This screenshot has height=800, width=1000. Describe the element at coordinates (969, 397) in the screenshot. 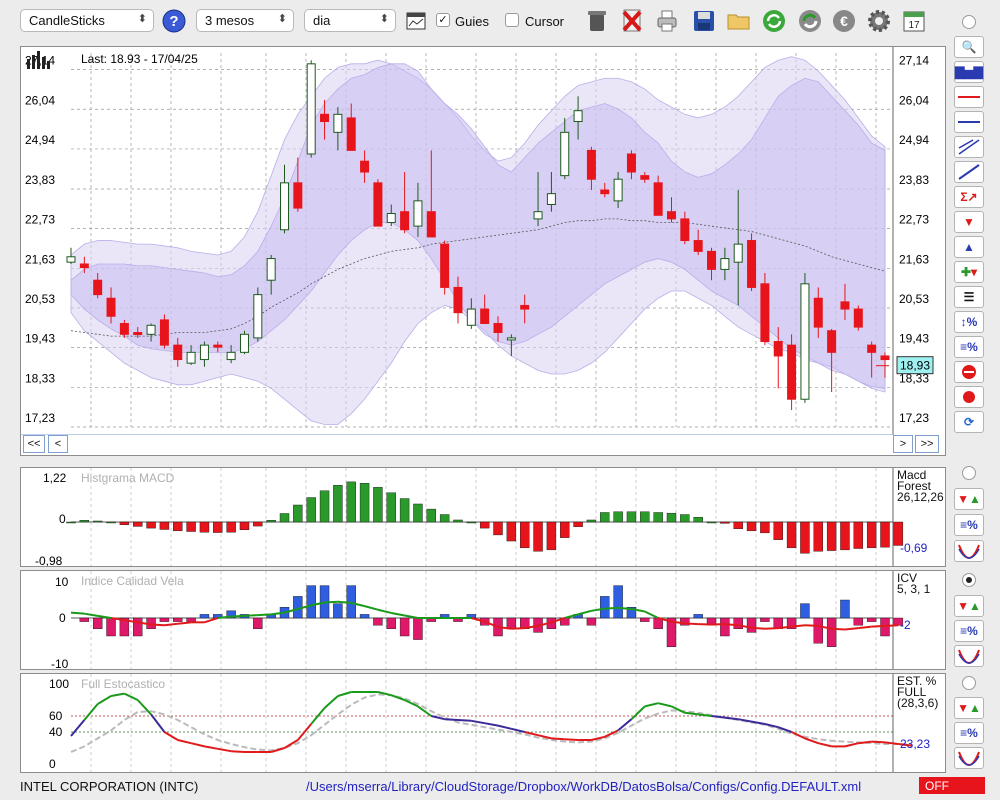

I see `record-icon` at that location.